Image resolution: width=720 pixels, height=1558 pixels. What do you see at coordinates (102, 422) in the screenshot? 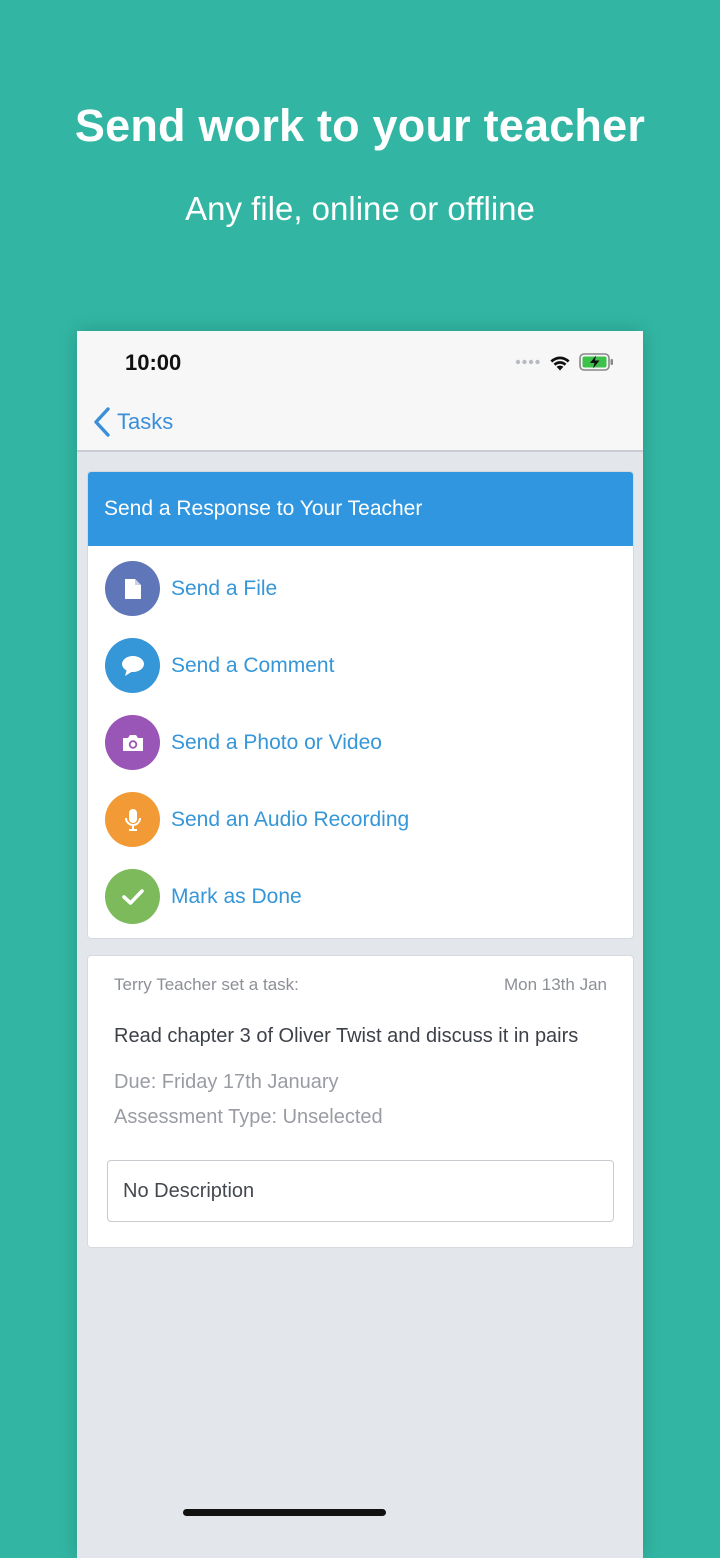
I see `chevron-left-icon` at bounding box center [102, 422].